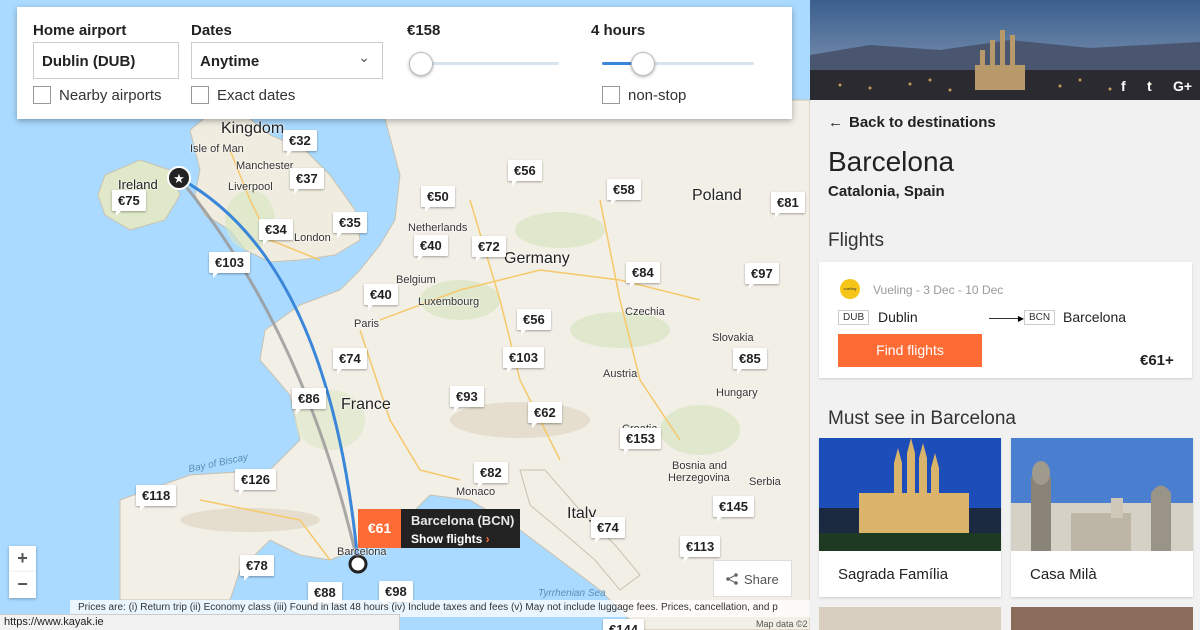 The height and width of the screenshot is (630, 1200). What do you see at coordinates (489, 246) in the screenshot?
I see `price-tag: €72` at bounding box center [489, 246].